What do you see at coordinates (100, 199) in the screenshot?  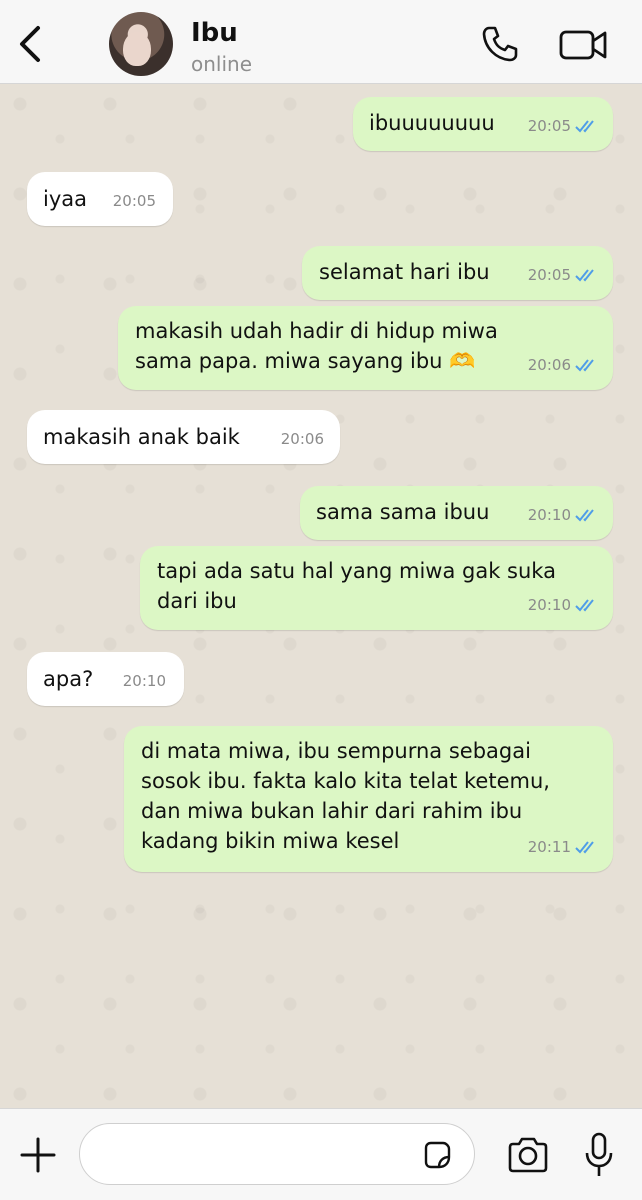 I see `message-bubble-incoming: iyaa 20:05` at bounding box center [100, 199].